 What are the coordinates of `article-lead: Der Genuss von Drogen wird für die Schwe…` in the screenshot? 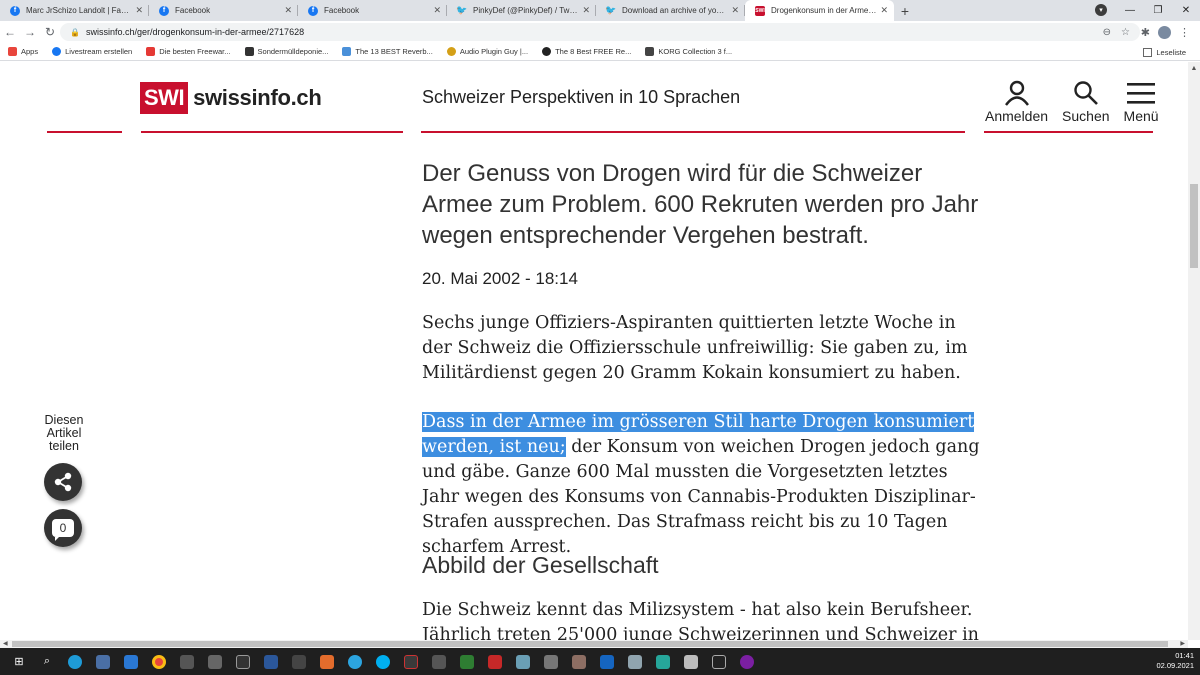 It's located at (700, 204).